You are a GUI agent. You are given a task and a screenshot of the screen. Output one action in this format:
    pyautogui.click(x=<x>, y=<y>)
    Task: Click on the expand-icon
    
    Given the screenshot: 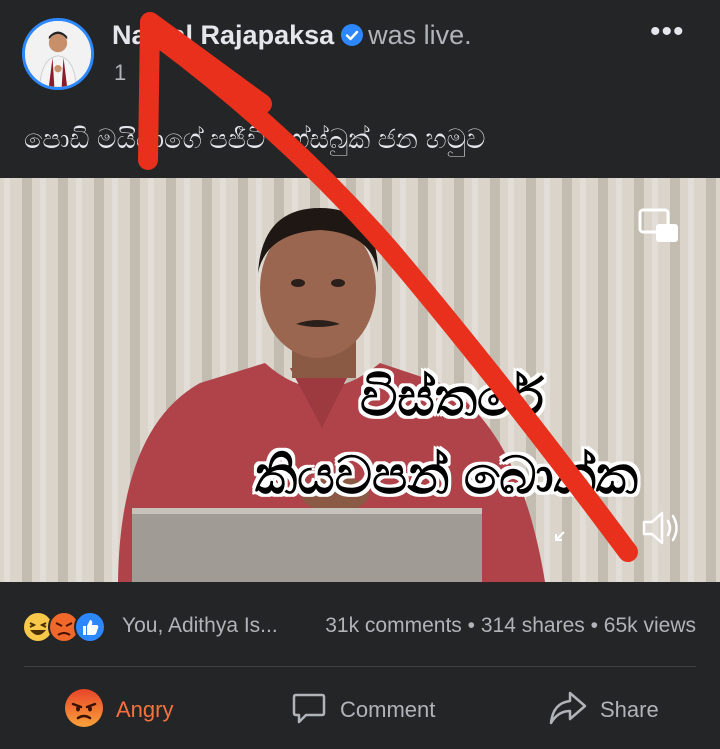 What is the action you would take?
    pyautogui.click(x=560, y=538)
    